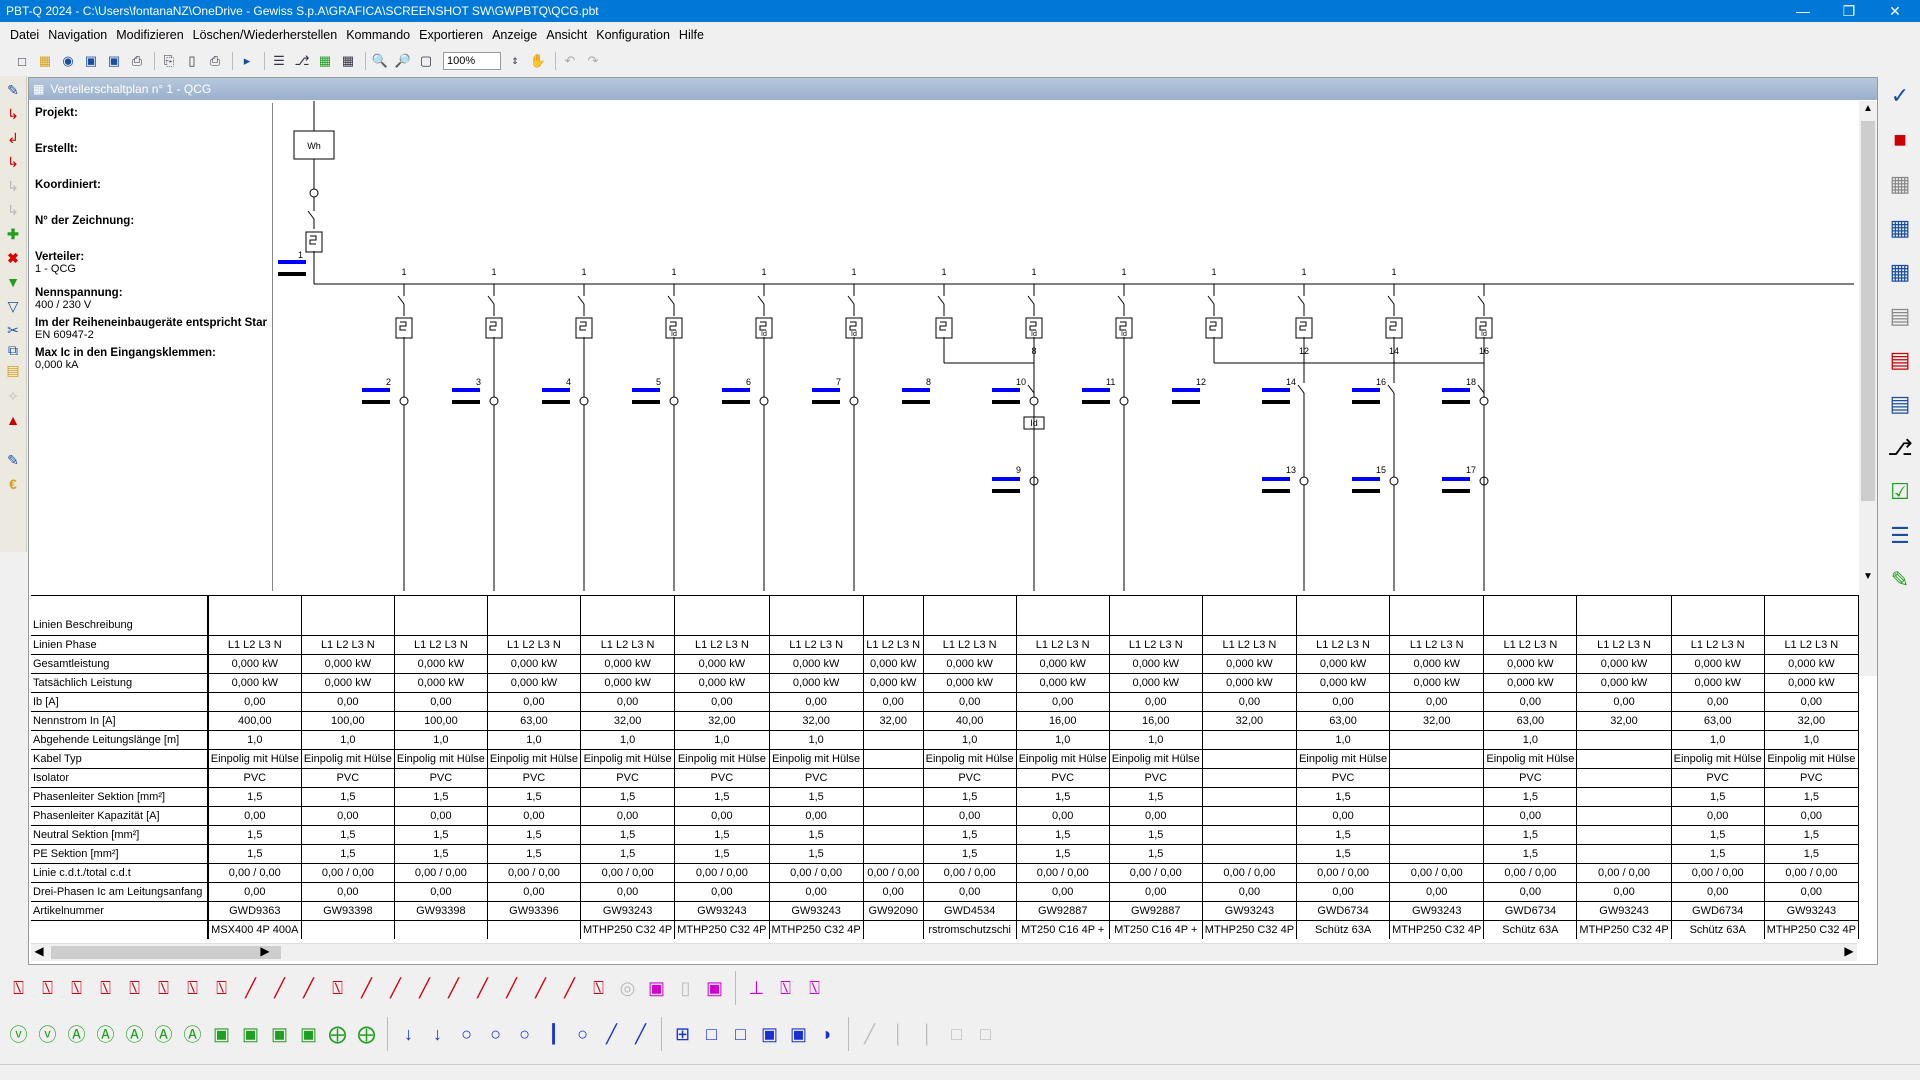  I want to click on zoom-select: 100%, so click(472, 61).